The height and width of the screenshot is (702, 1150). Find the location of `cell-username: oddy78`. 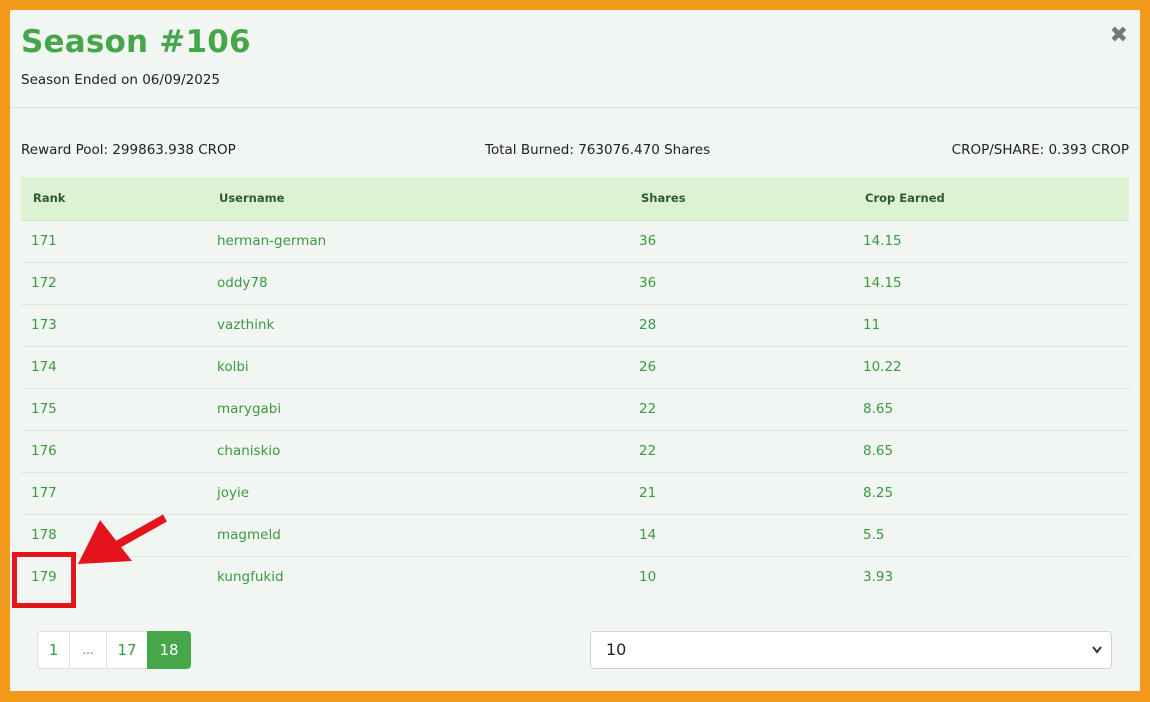

cell-username: oddy78 is located at coordinates (418, 283).